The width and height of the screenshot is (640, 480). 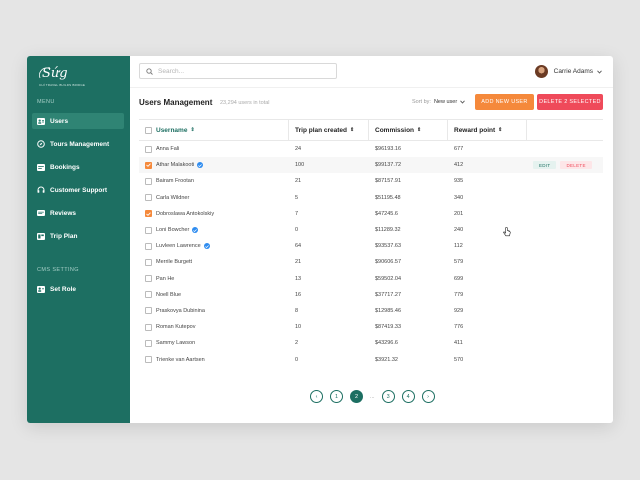 What do you see at coordinates (388, 262) in the screenshot?
I see `cell-commission: $90606.57` at bounding box center [388, 262].